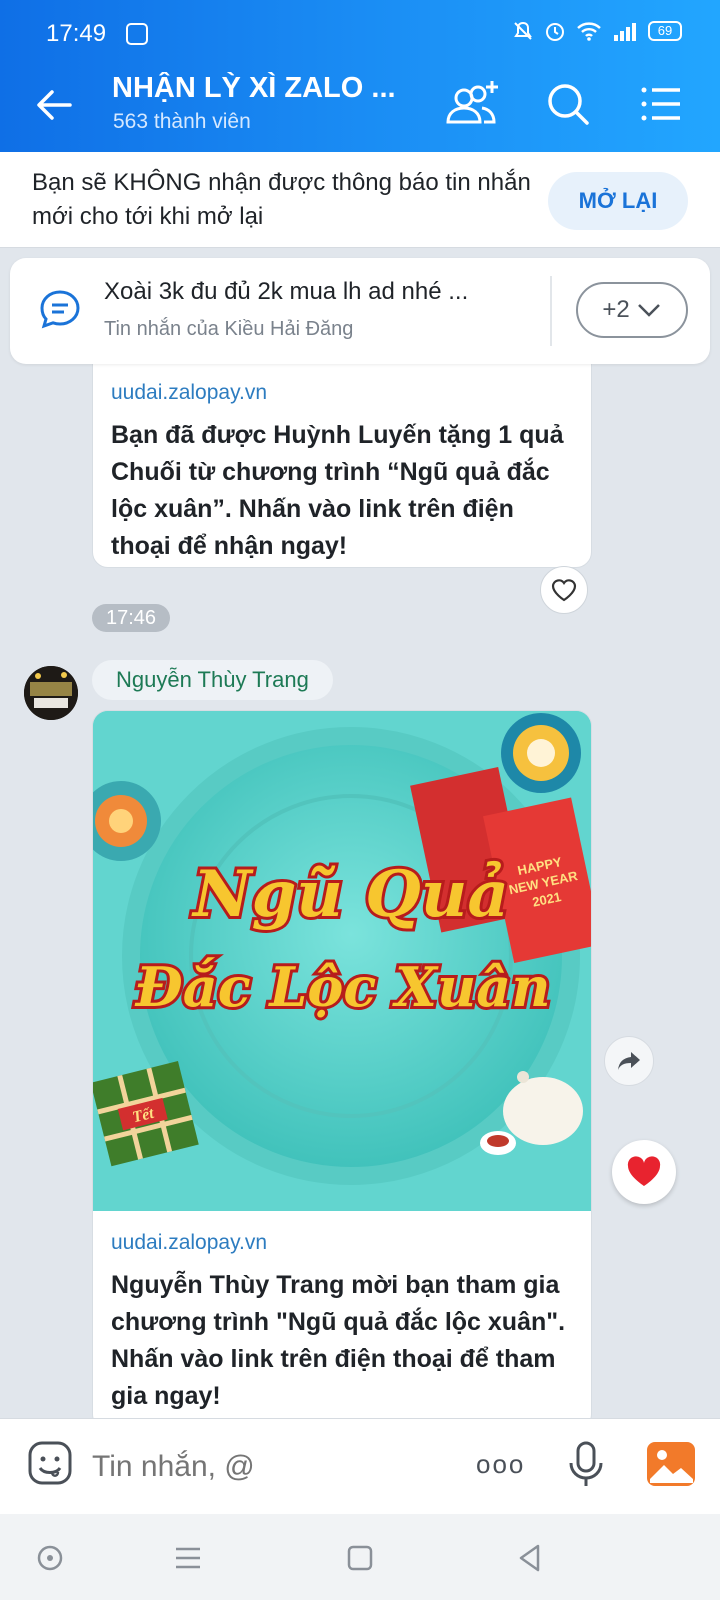 Image resolution: width=720 pixels, height=1600 pixels. I want to click on home-button-icon, so click(360, 1558).